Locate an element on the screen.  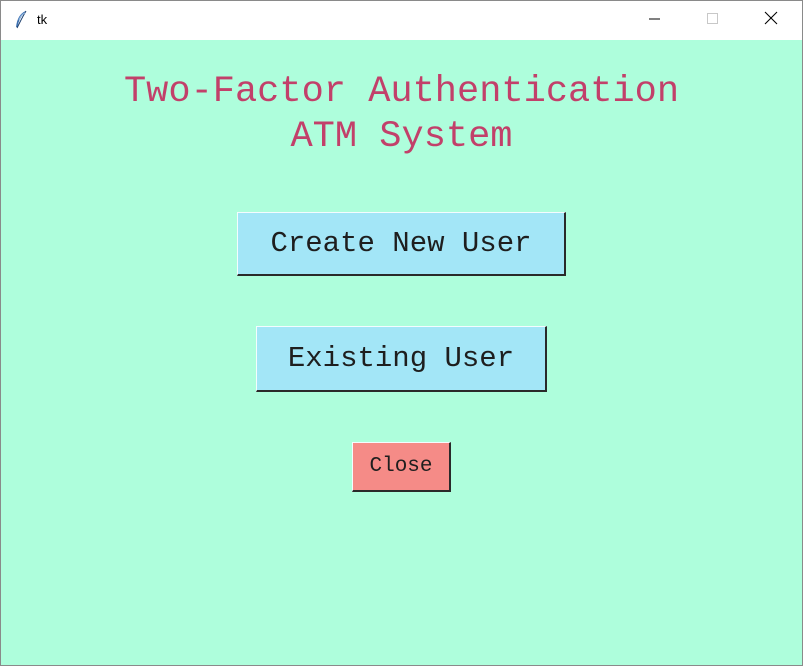
window-title: tk is located at coordinates (42, 19).